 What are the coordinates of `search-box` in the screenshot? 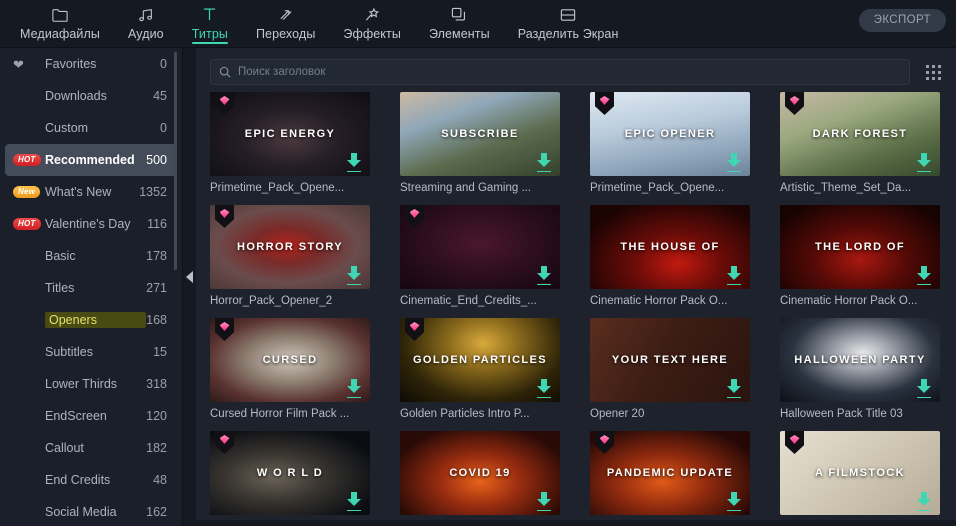 It's located at (560, 72).